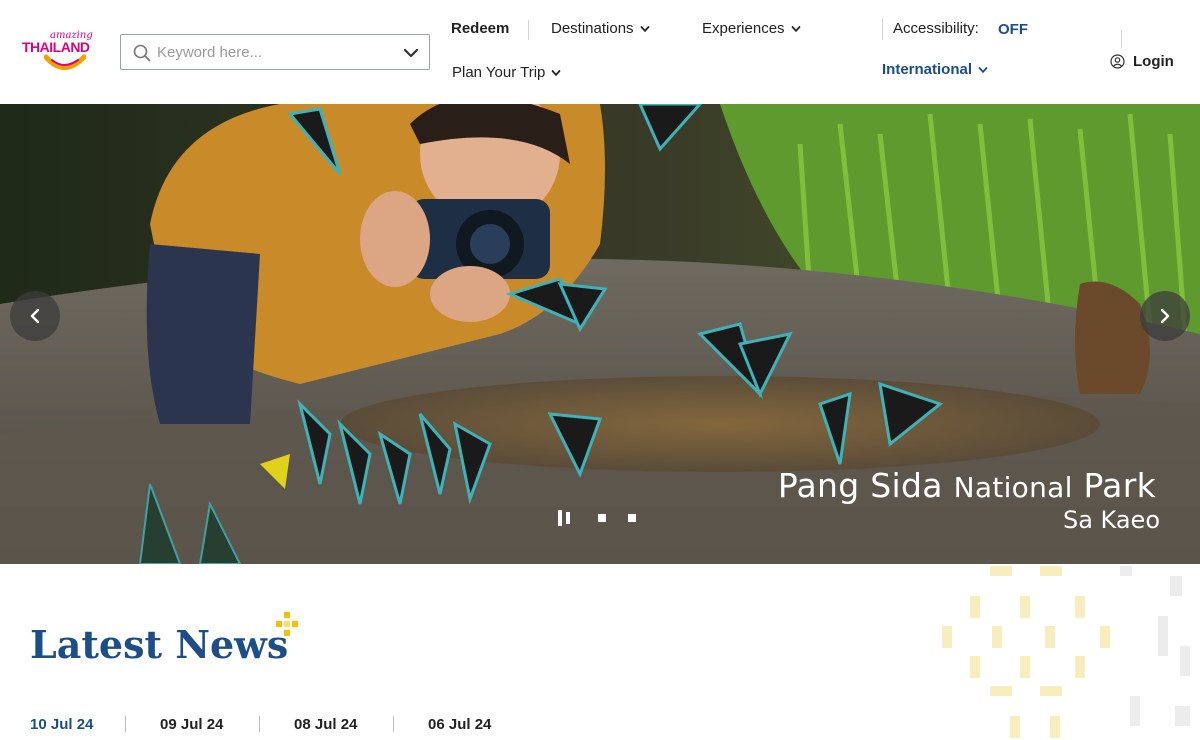 Image resolution: width=1200 pixels, height=740 pixels. What do you see at coordinates (1013, 29) in the screenshot?
I see `accessibility-toggle: OFF` at bounding box center [1013, 29].